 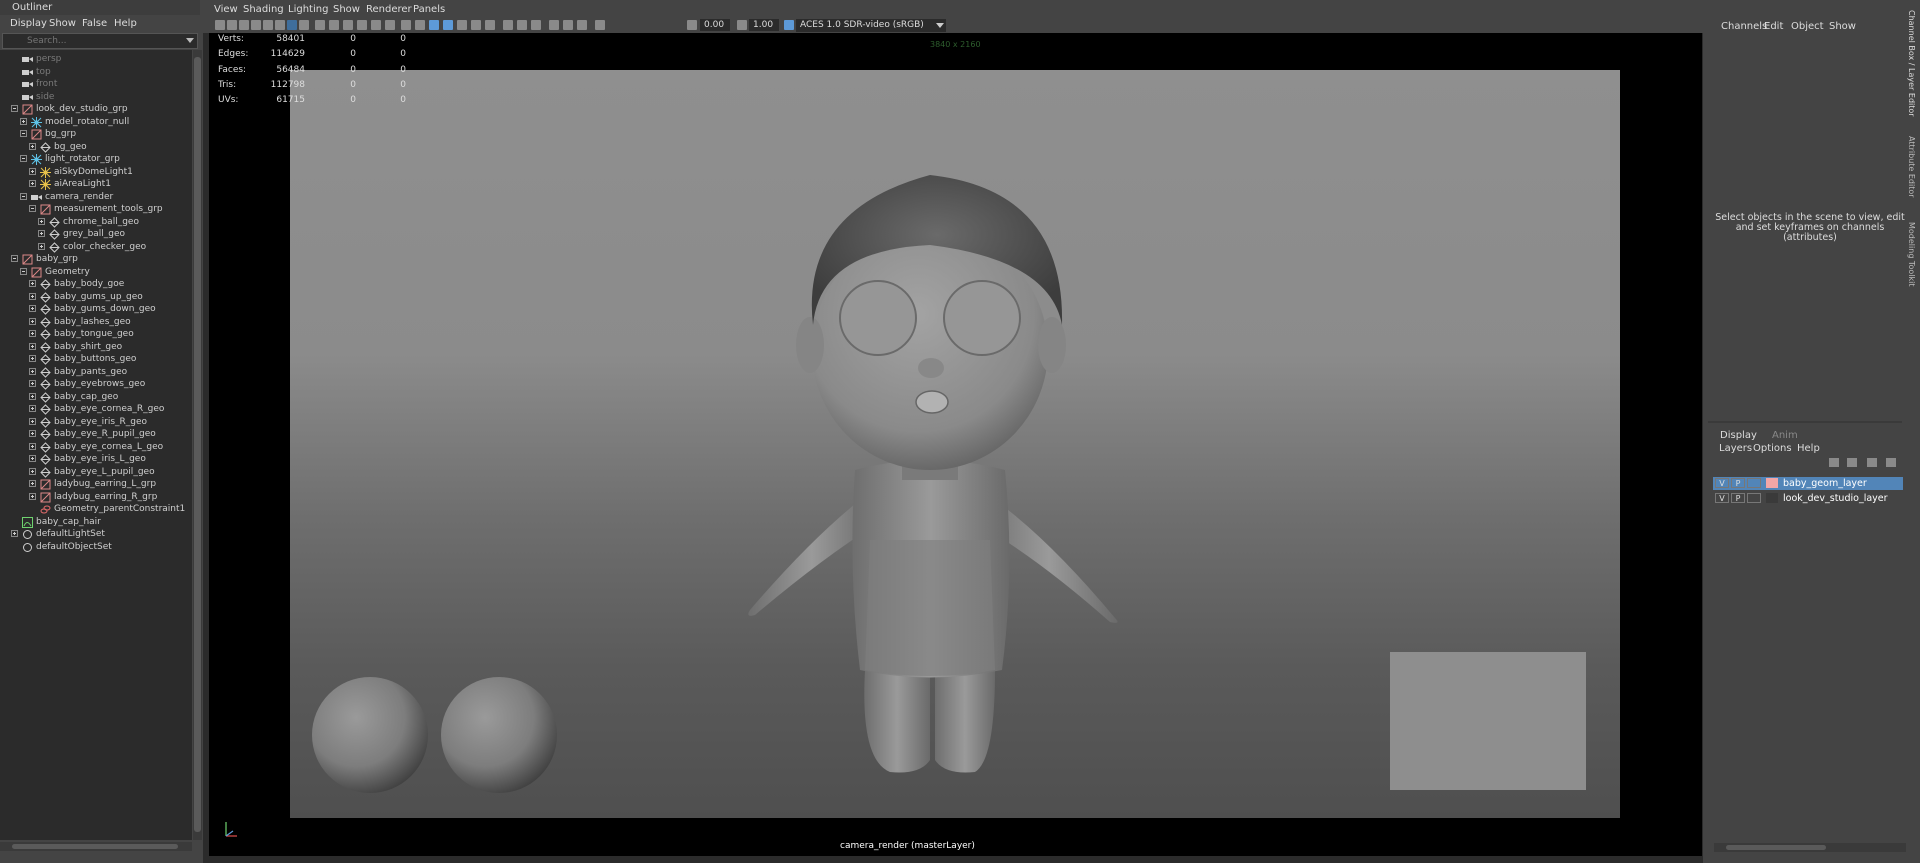 What do you see at coordinates (434, 25) in the screenshot?
I see `wireframe-on-shaded-icon` at bounding box center [434, 25].